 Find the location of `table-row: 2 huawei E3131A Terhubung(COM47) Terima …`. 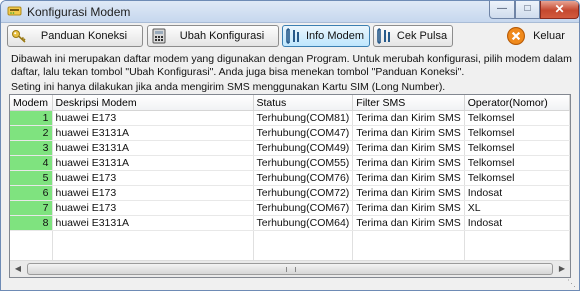

table-row: 2 huawei E3131A Terhubung(COM47) Terima … is located at coordinates (290, 133).